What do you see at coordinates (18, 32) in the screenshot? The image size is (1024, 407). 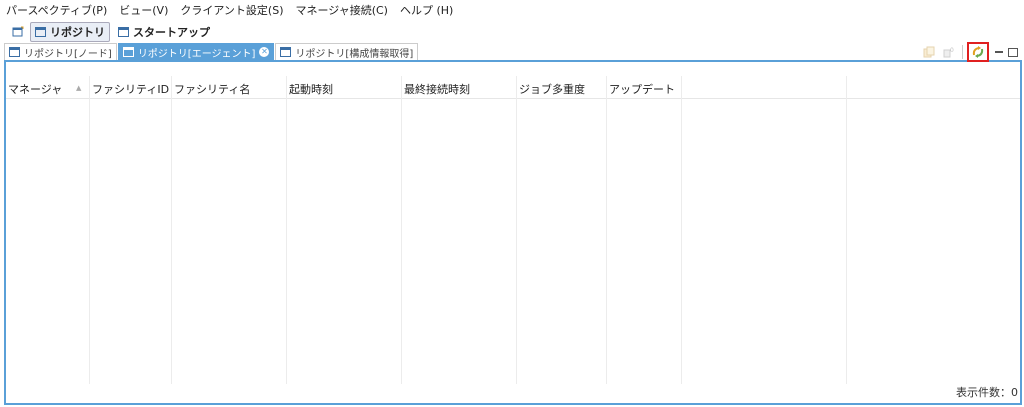 I see `open-perspective-icon` at bounding box center [18, 32].